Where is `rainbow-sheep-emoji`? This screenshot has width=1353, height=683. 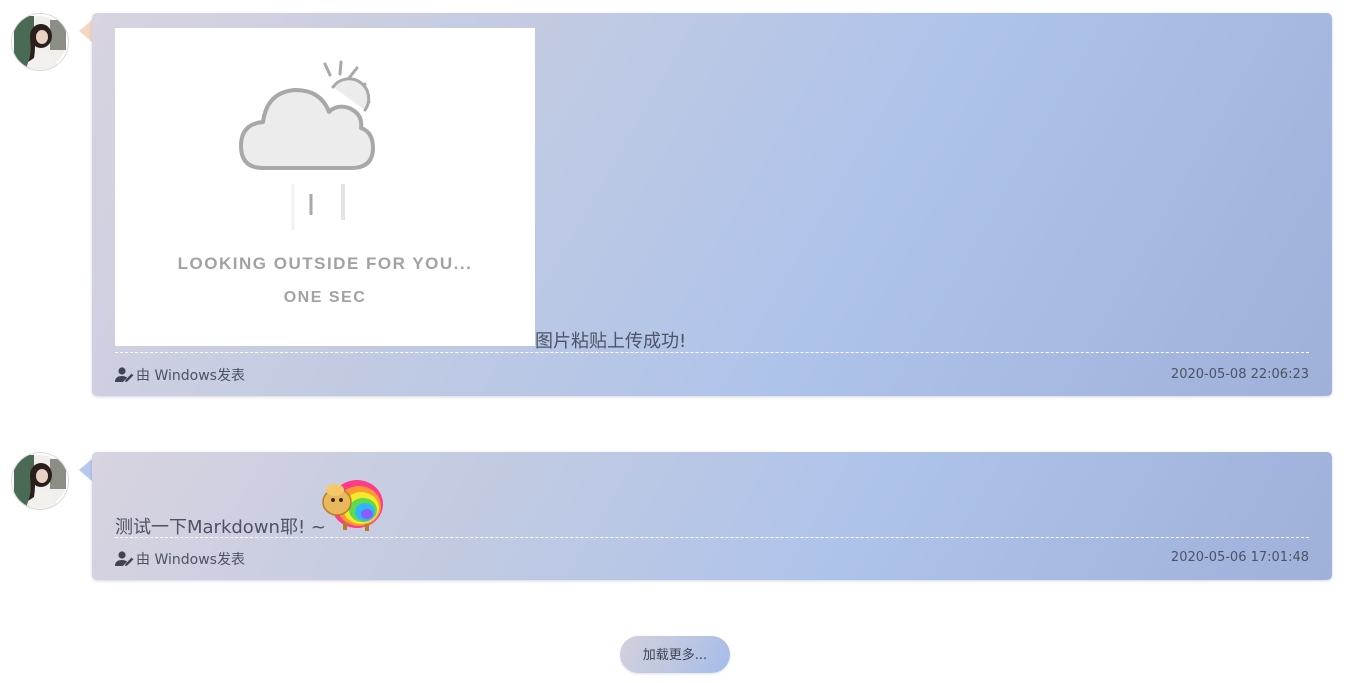 rainbow-sheep-emoji is located at coordinates (352, 505).